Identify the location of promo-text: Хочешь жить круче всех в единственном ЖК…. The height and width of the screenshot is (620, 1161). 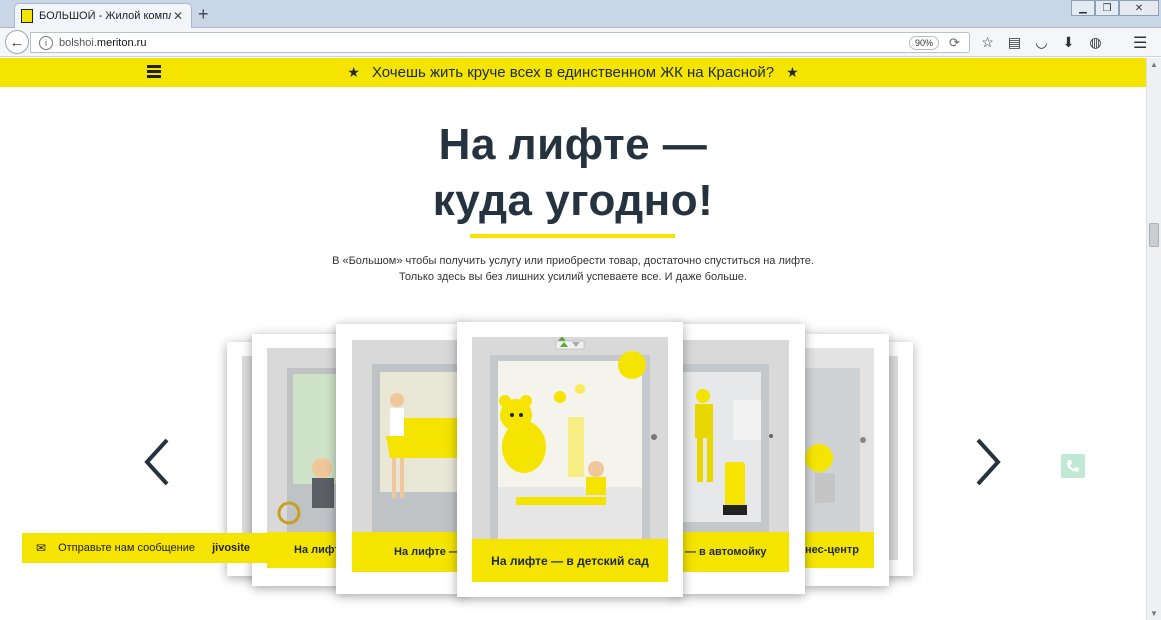
(573, 72).